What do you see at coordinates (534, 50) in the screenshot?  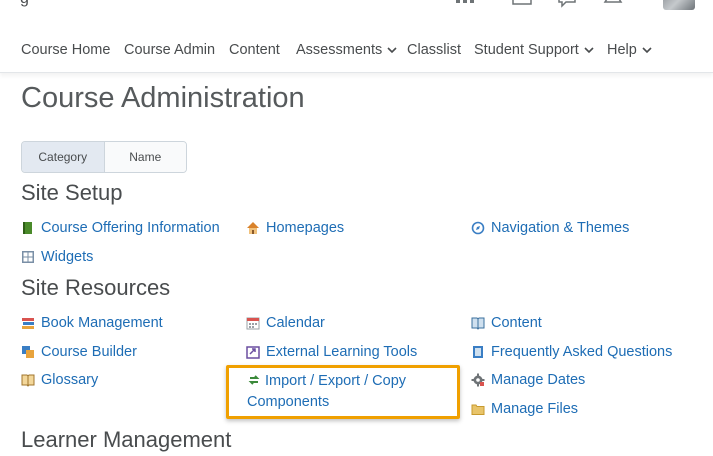 I see `nav-student-support: Student Support` at bounding box center [534, 50].